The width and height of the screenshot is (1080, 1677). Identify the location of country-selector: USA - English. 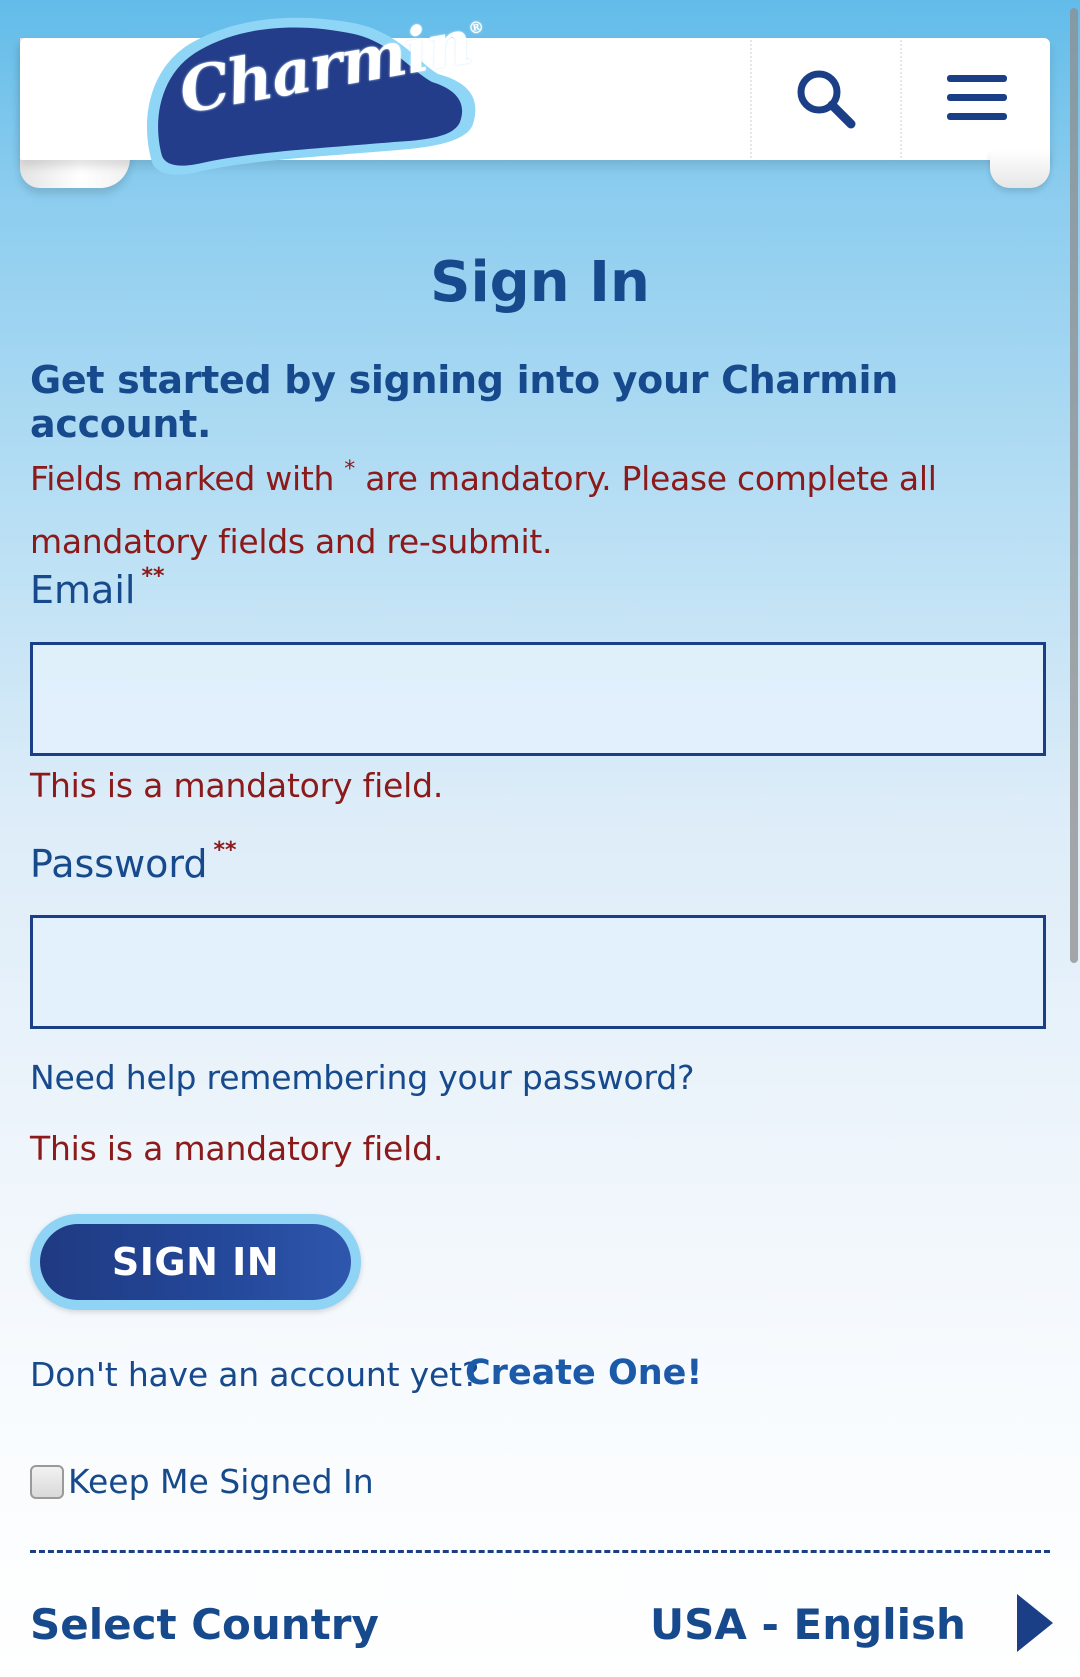
(808, 1624).